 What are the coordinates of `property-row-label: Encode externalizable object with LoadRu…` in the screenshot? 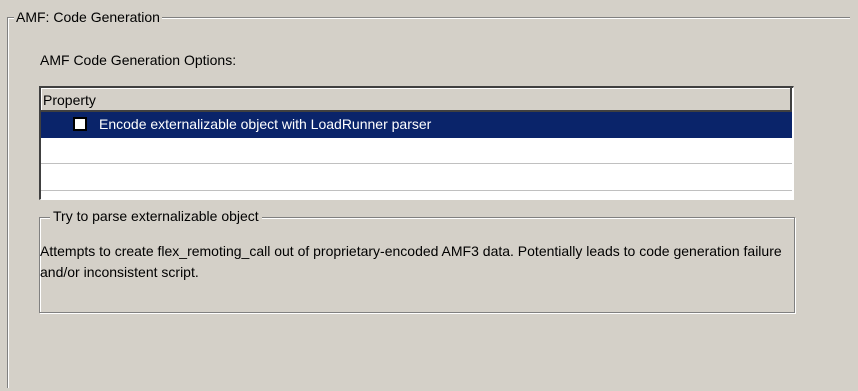 It's located at (265, 124).